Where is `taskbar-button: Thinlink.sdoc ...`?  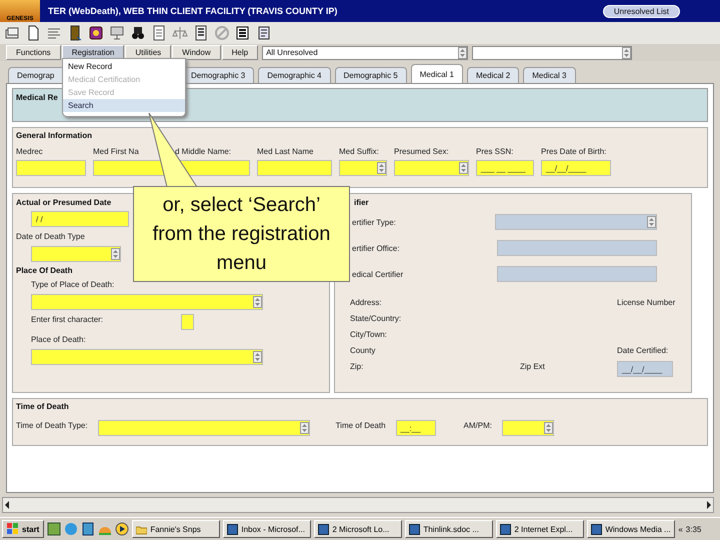 taskbar-button: Thinlink.sdoc ... is located at coordinates (449, 529).